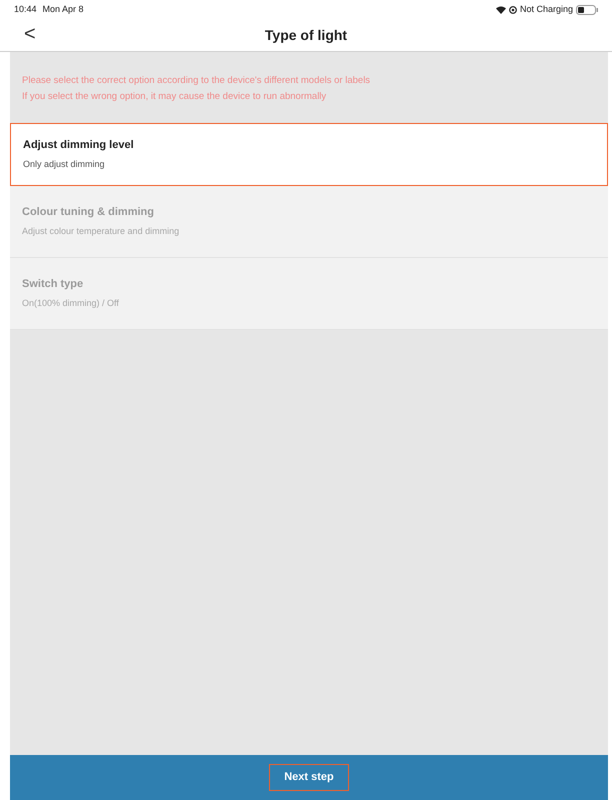 Image resolution: width=612 pixels, height=800 pixels. I want to click on next-step-button: Next step, so click(309, 777).